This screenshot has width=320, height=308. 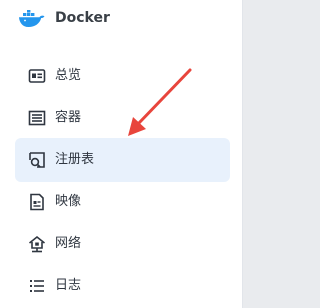 What do you see at coordinates (122, 160) in the screenshot?
I see `sidebar-item-registry: 注册表` at bounding box center [122, 160].